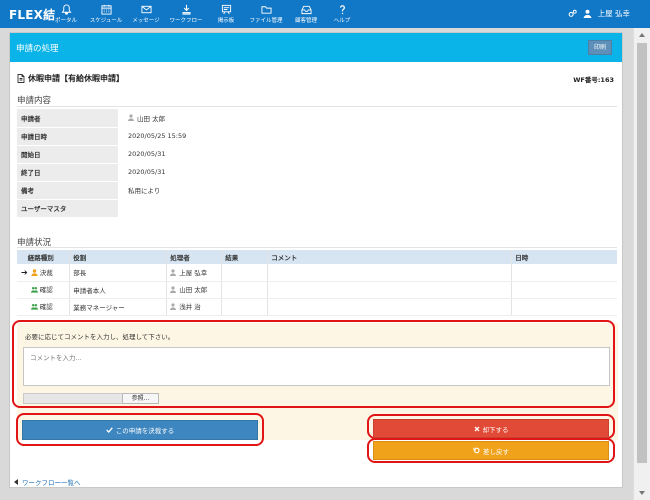 The height and width of the screenshot is (500, 650). I want to click on nav-item-customer-management: 顧客管理, so click(306, 13).